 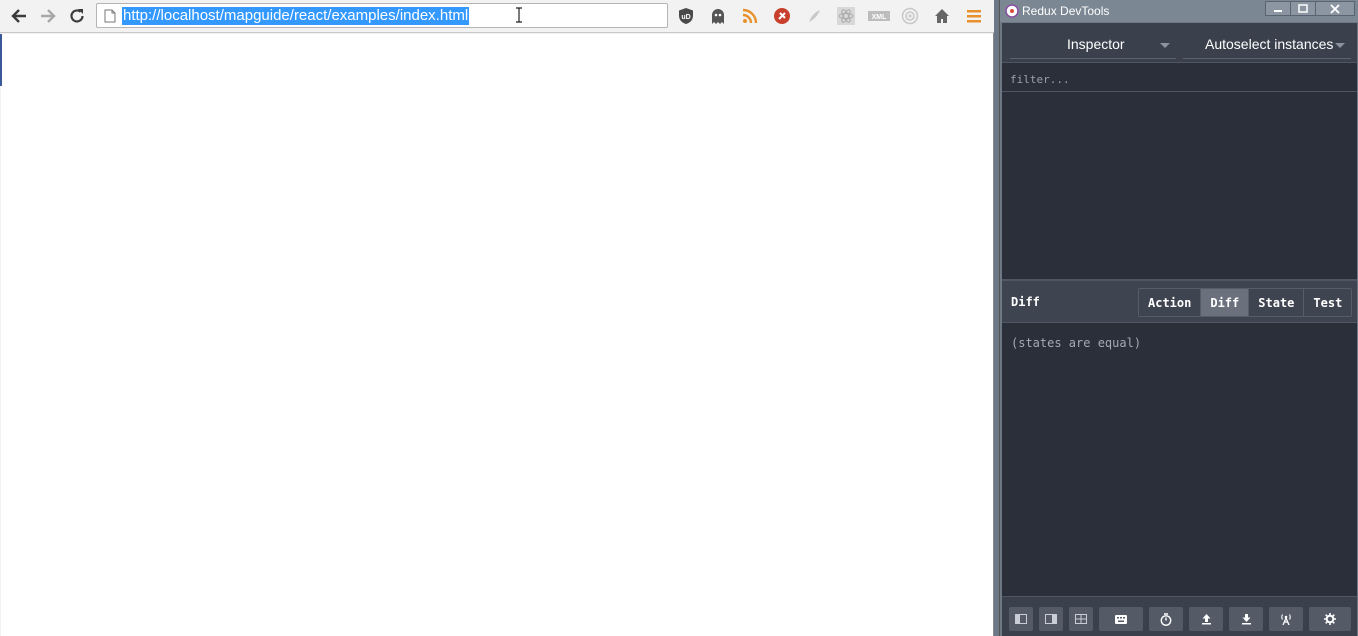 I want to click on inspector-tab-header: Diff Action Diff State Test, so click(x=1179, y=302).